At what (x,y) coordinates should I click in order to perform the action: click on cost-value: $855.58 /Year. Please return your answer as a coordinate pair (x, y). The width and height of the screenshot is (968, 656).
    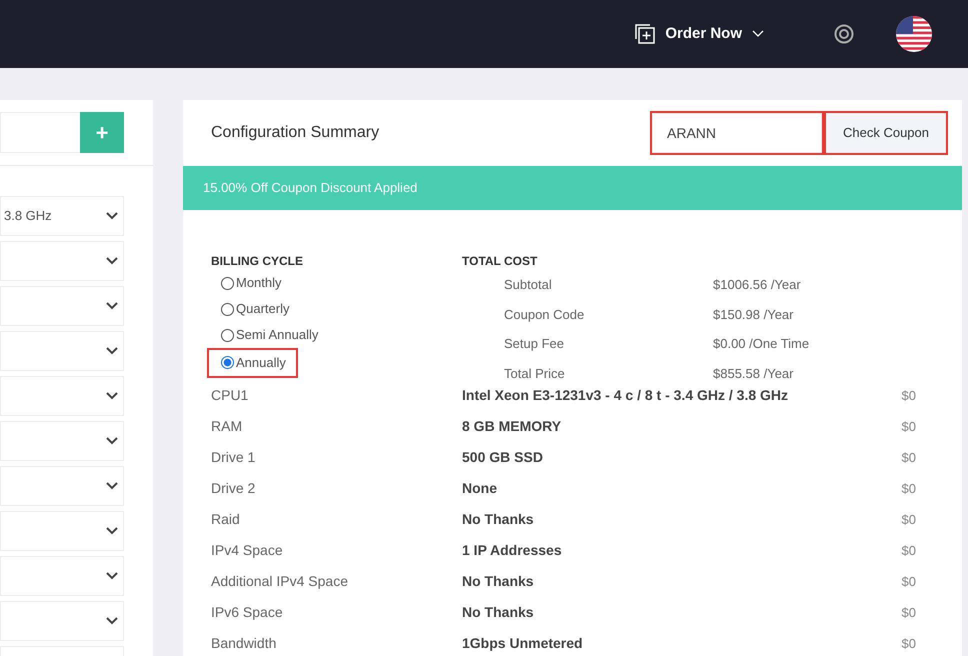
    Looking at the image, I should click on (753, 373).